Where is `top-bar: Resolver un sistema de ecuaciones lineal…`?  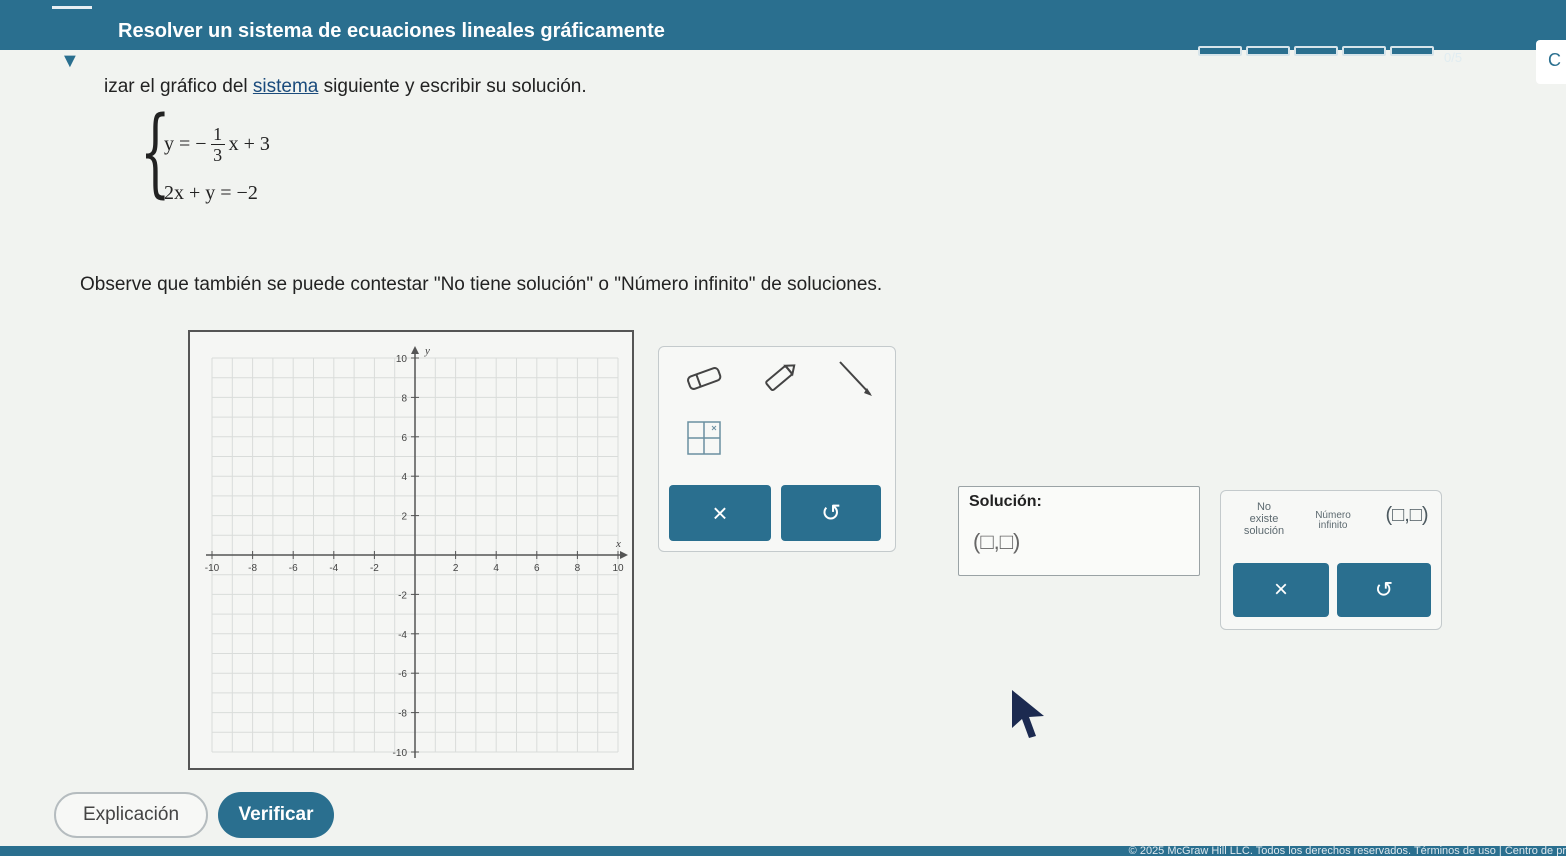
top-bar: Resolver un sistema de ecuaciones lineal… is located at coordinates (783, 32).